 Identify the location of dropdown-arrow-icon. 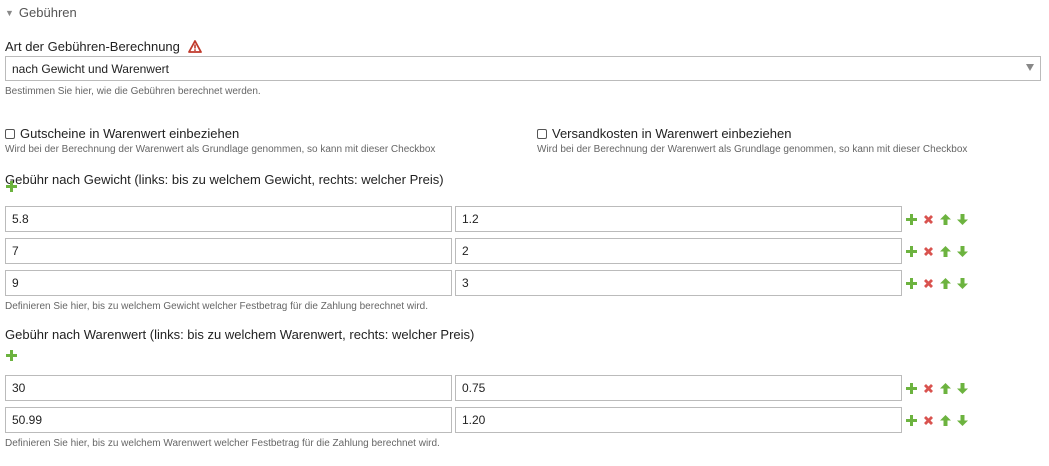
(1030, 67).